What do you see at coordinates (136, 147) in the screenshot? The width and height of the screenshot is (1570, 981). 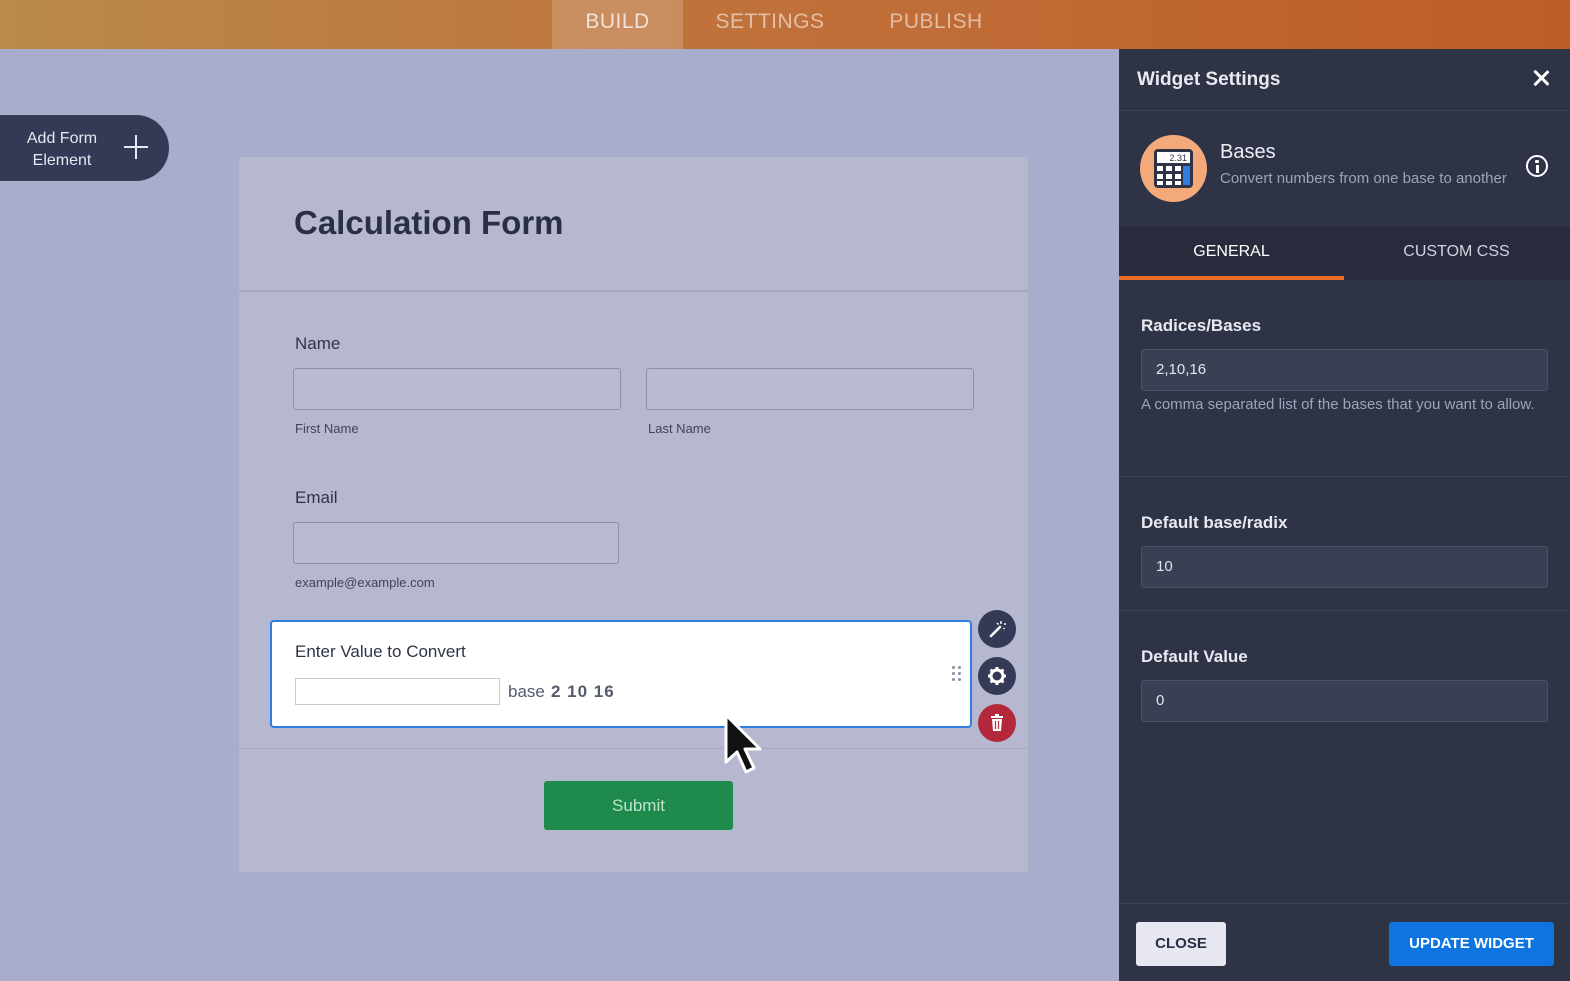 I see `plus-icon` at bounding box center [136, 147].